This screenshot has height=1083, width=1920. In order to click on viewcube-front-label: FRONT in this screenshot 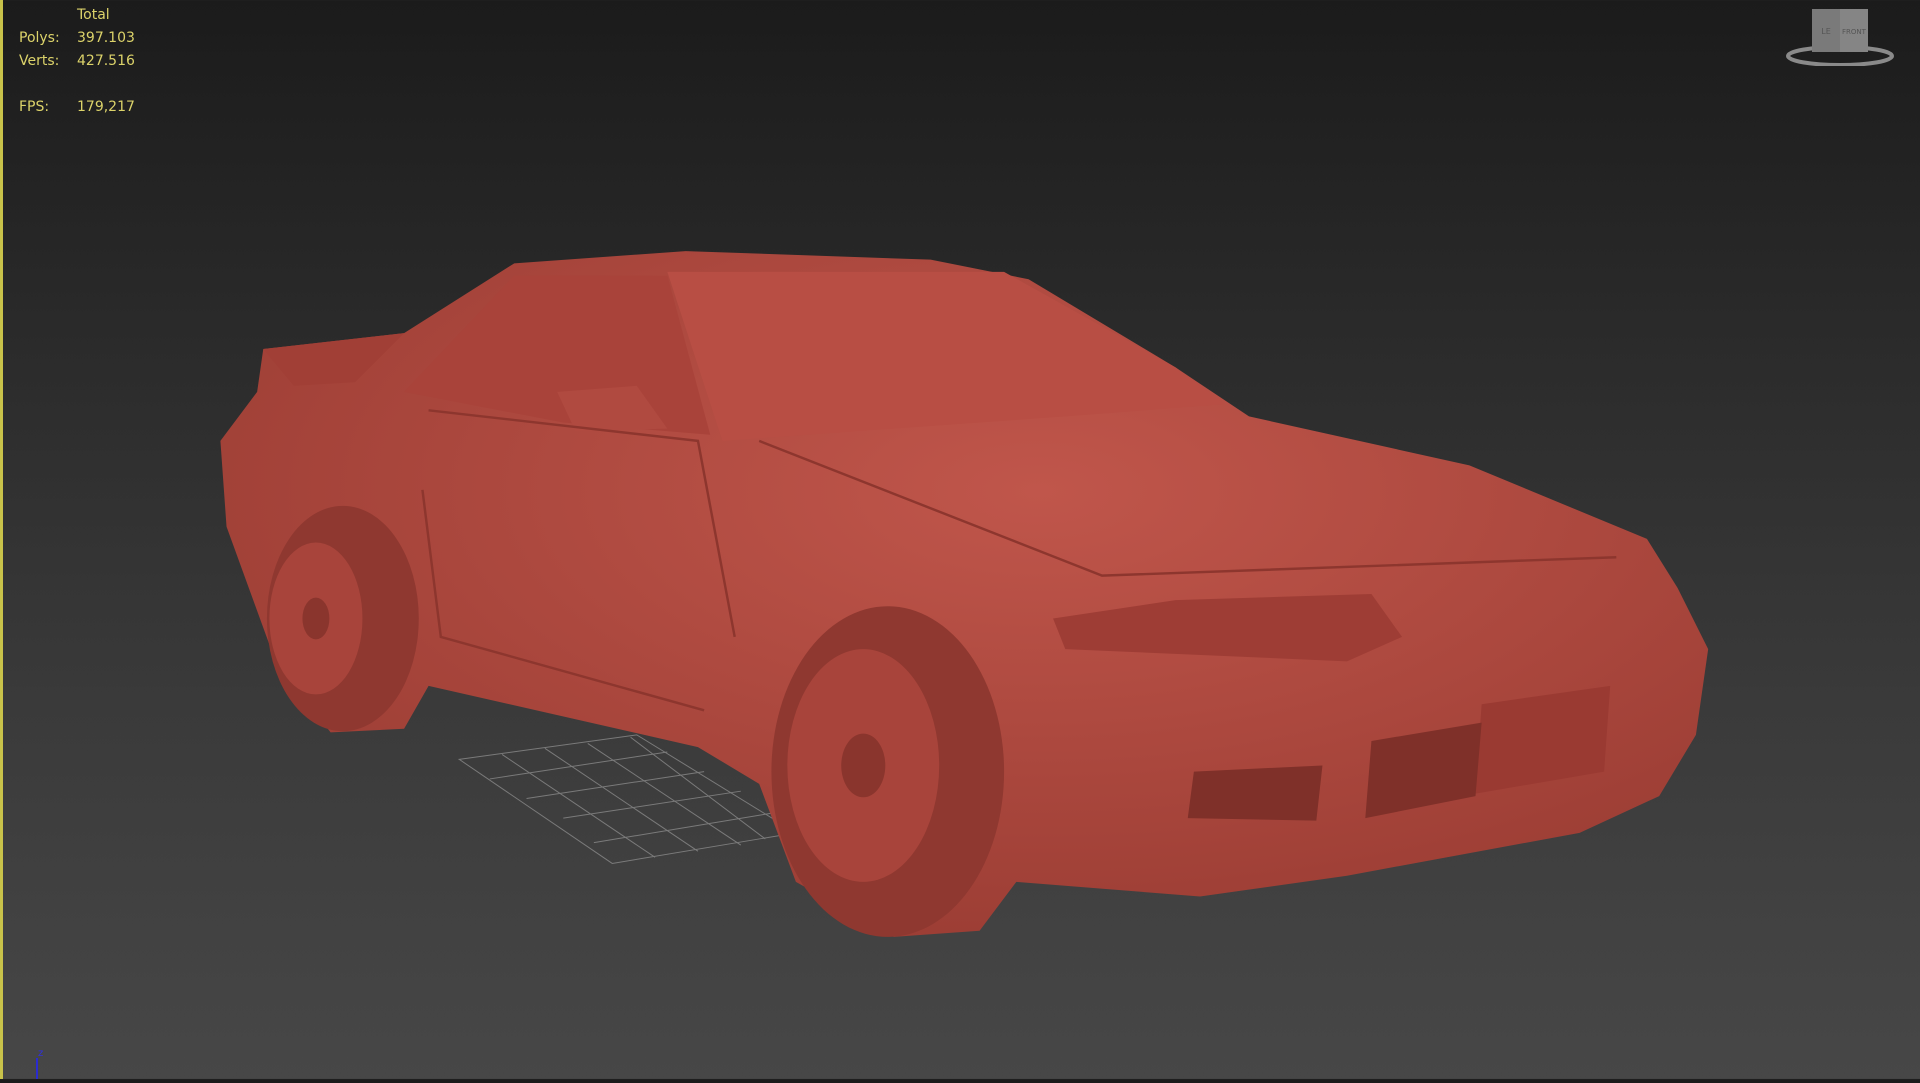, I will do `click(1854, 32)`.